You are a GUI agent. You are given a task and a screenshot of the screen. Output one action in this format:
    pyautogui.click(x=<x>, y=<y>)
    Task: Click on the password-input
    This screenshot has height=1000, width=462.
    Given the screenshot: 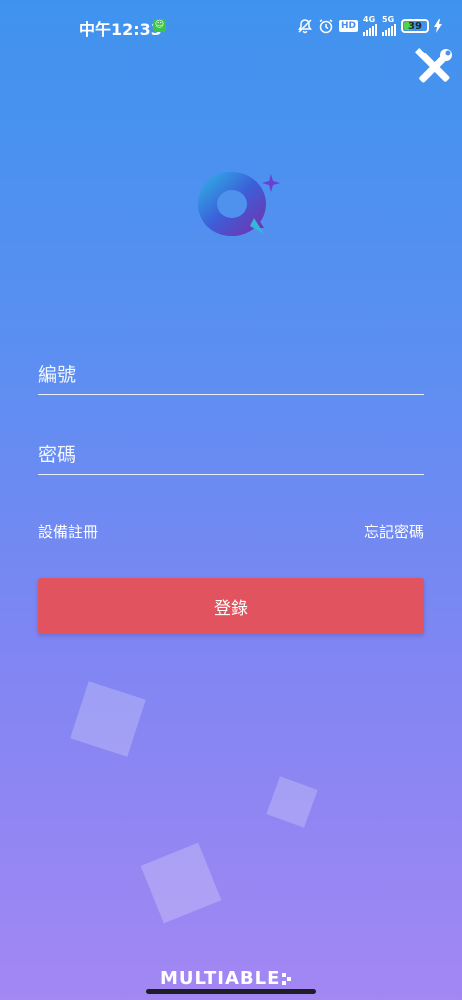 What is the action you would take?
    pyautogui.click(x=231, y=455)
    